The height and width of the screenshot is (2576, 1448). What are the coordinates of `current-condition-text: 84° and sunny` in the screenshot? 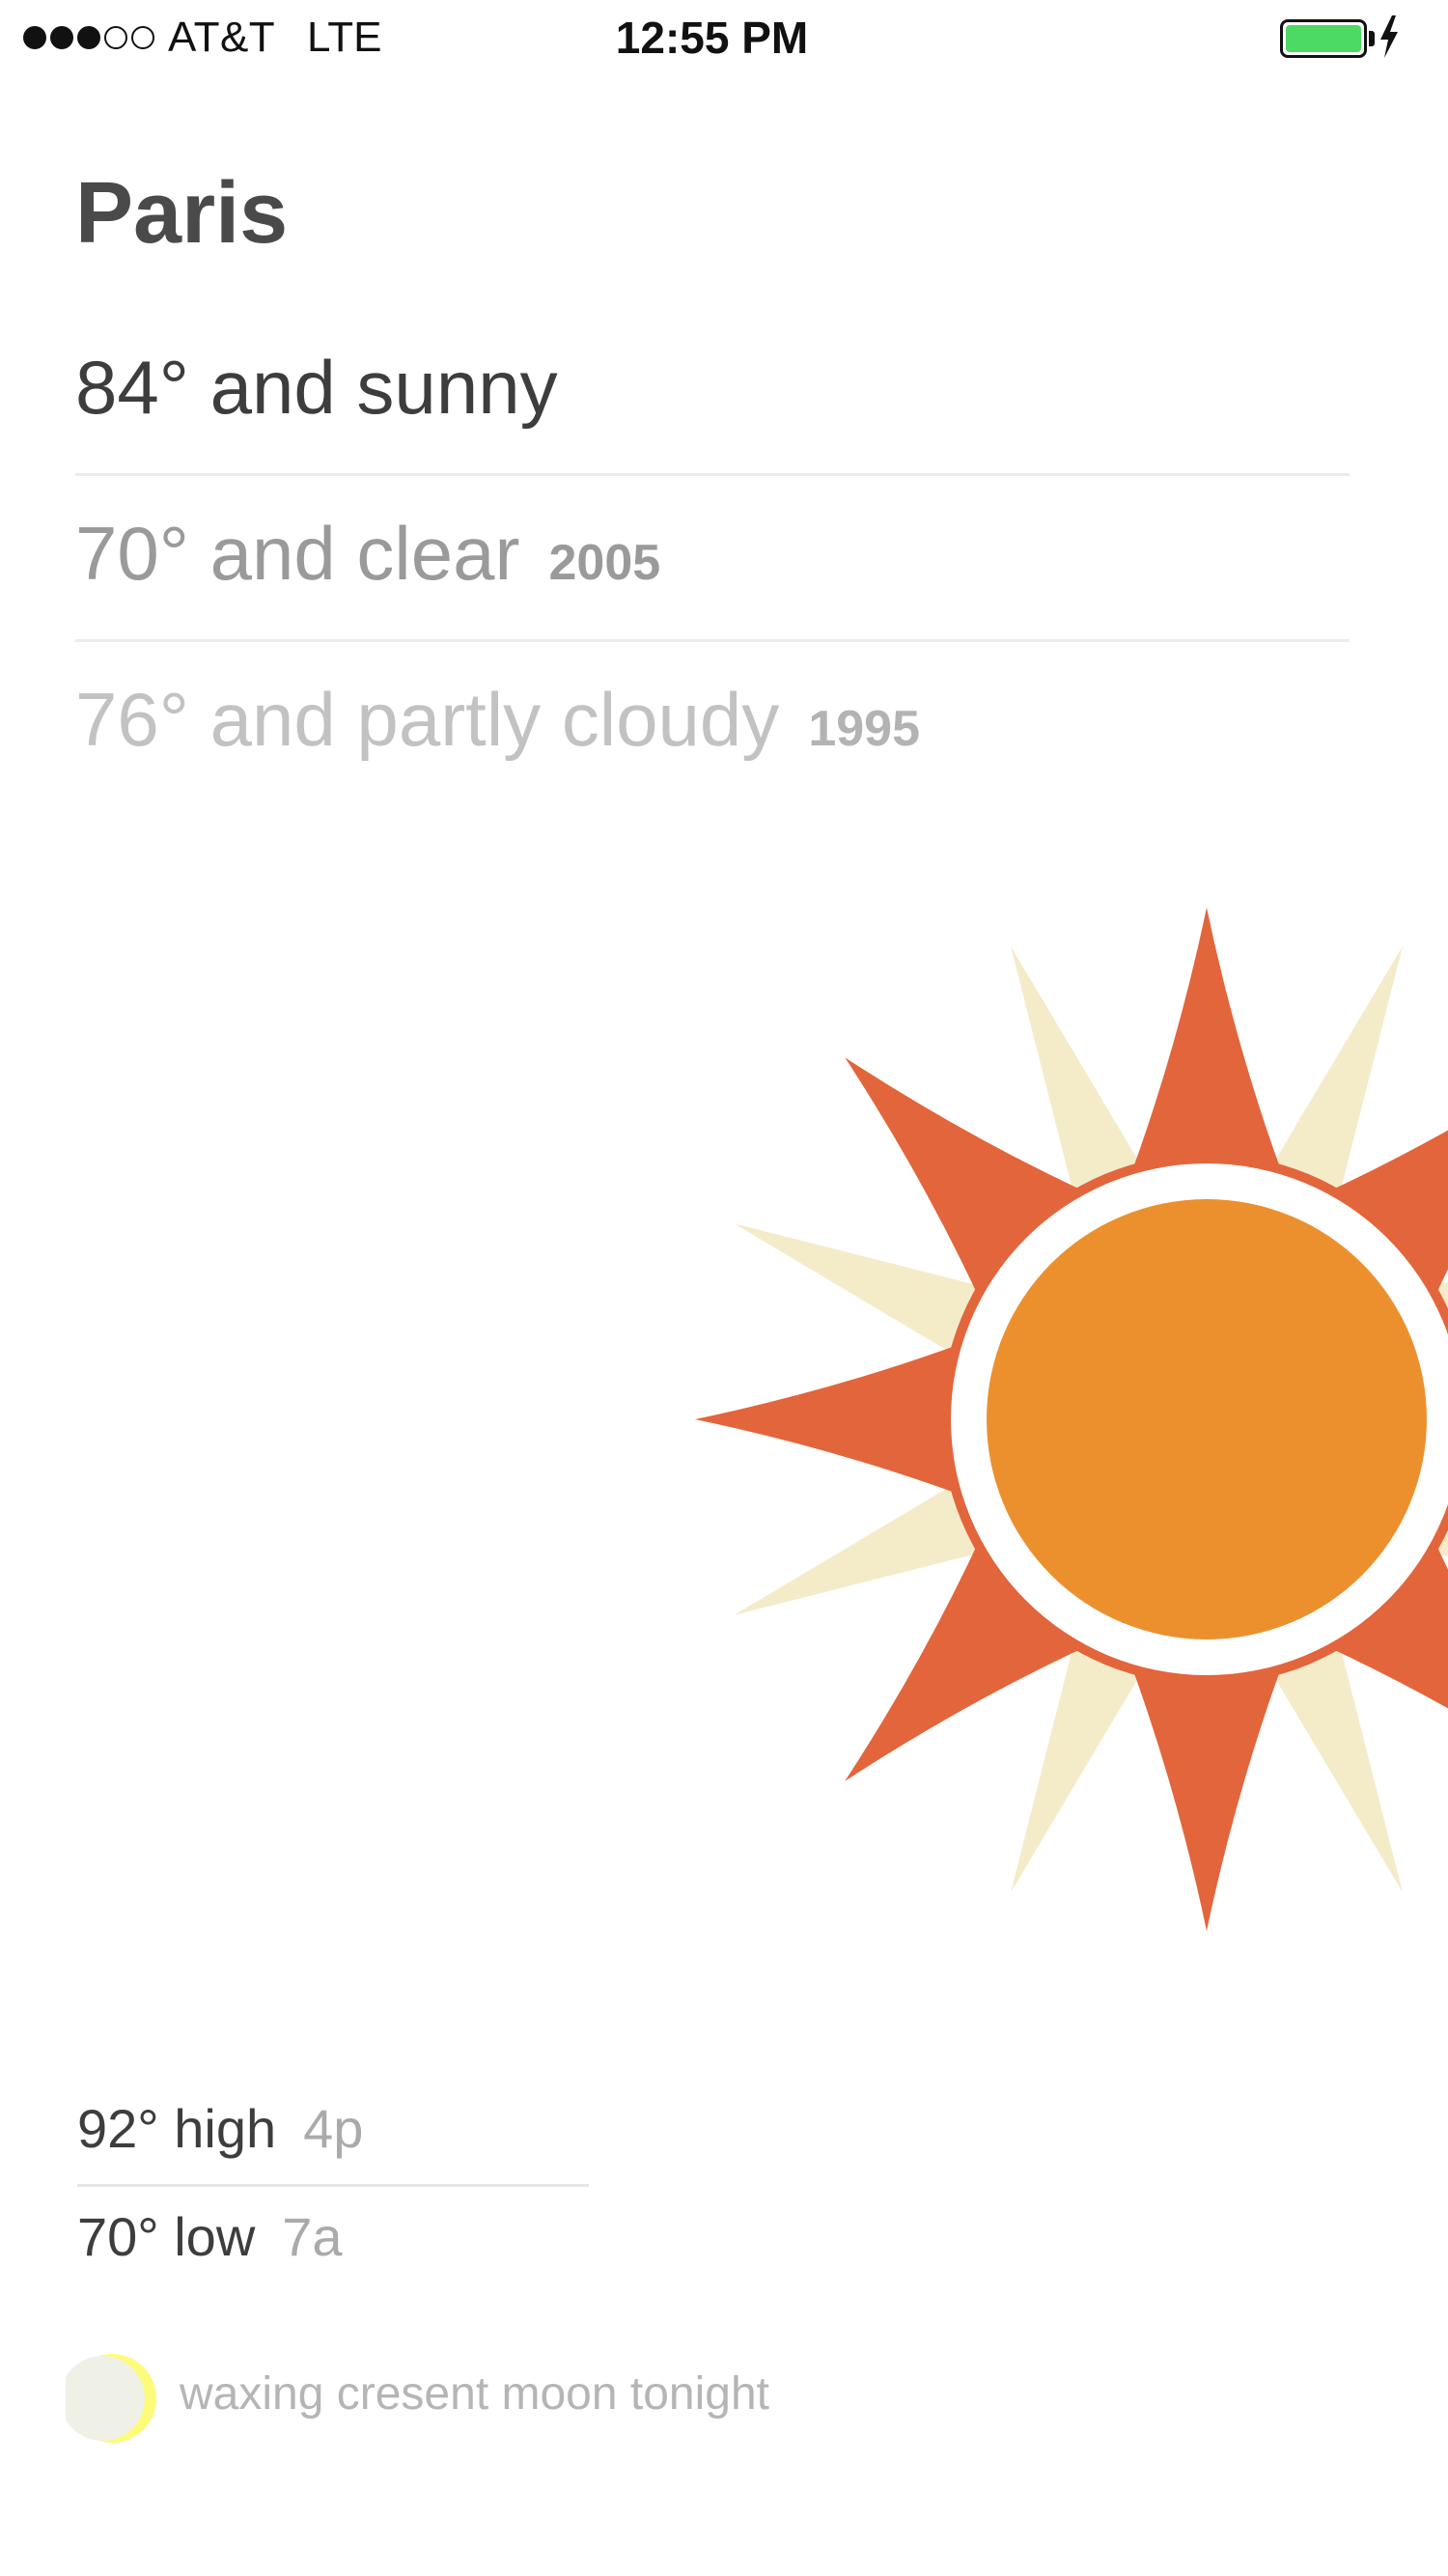 It's located at (317, 388).